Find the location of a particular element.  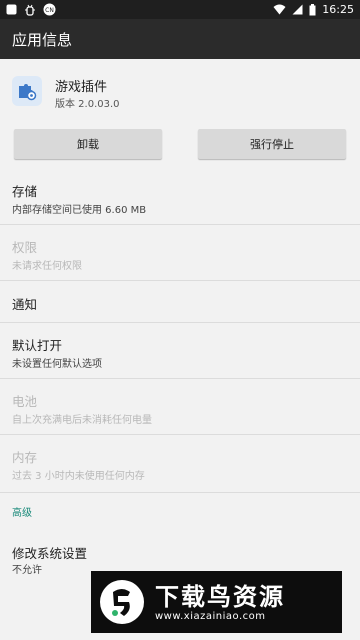

uninstall-button: 卸载 is located at coordinates (88, 144).